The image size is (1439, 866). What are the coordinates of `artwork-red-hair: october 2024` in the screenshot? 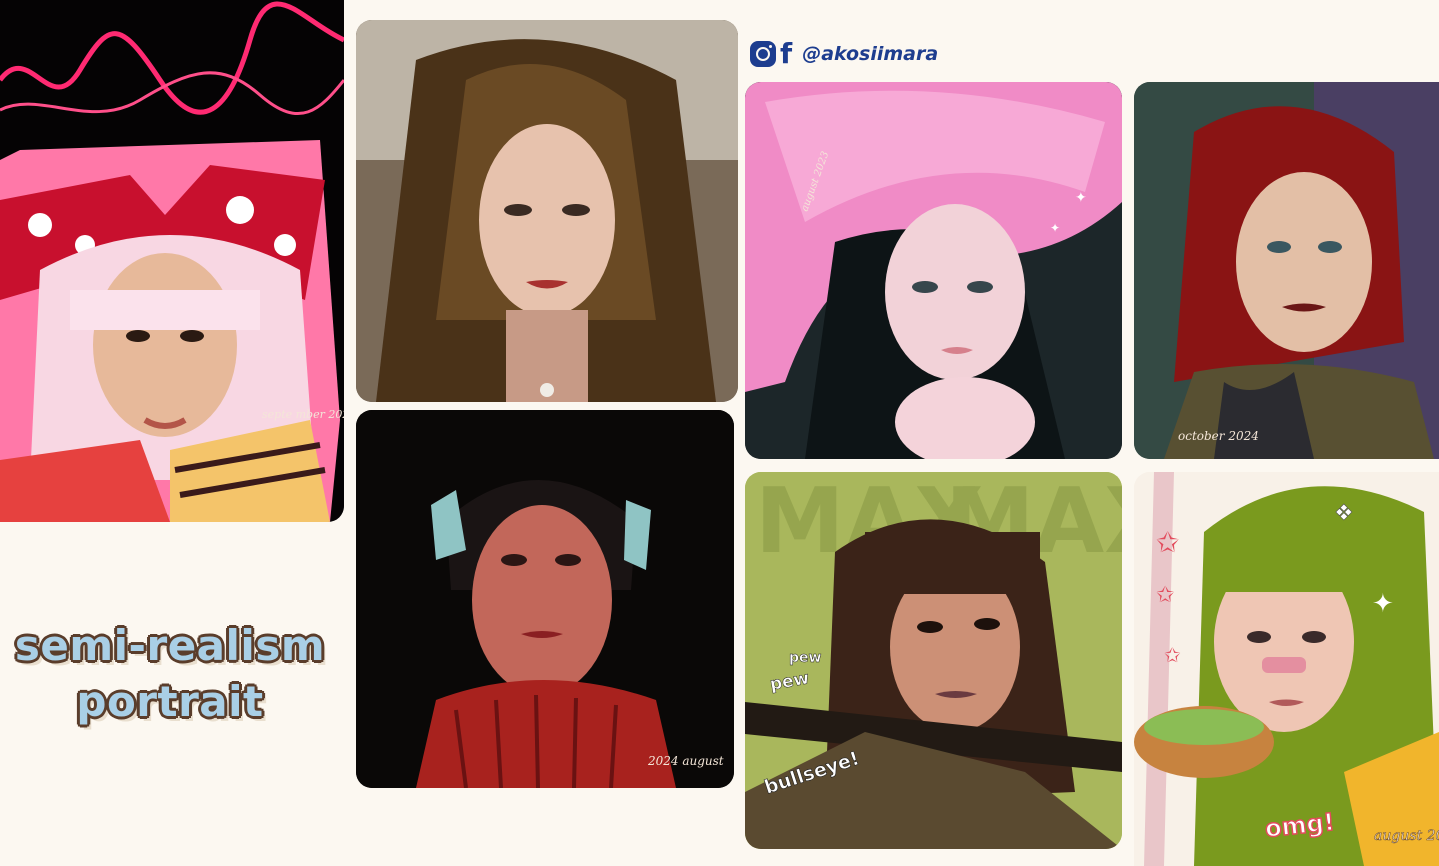 It's located at (1286, 270).